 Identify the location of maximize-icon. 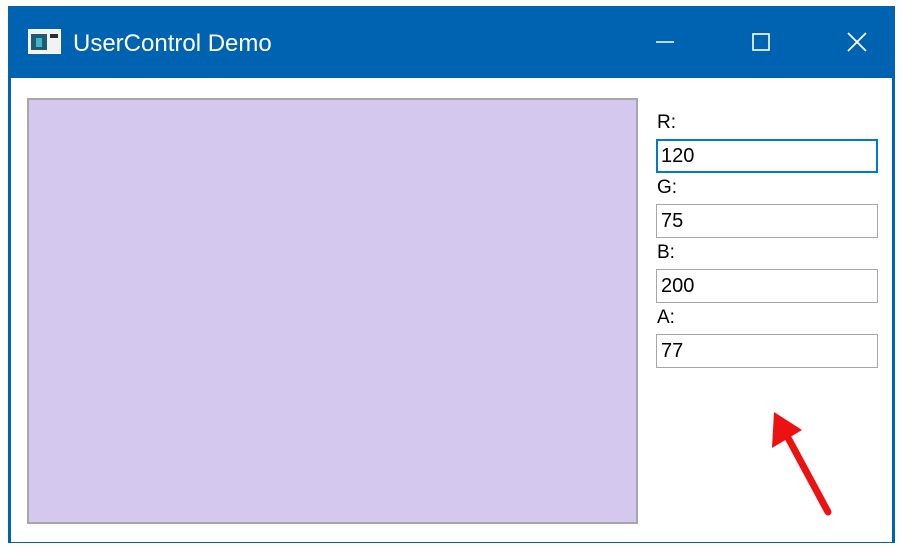
(761, 42).